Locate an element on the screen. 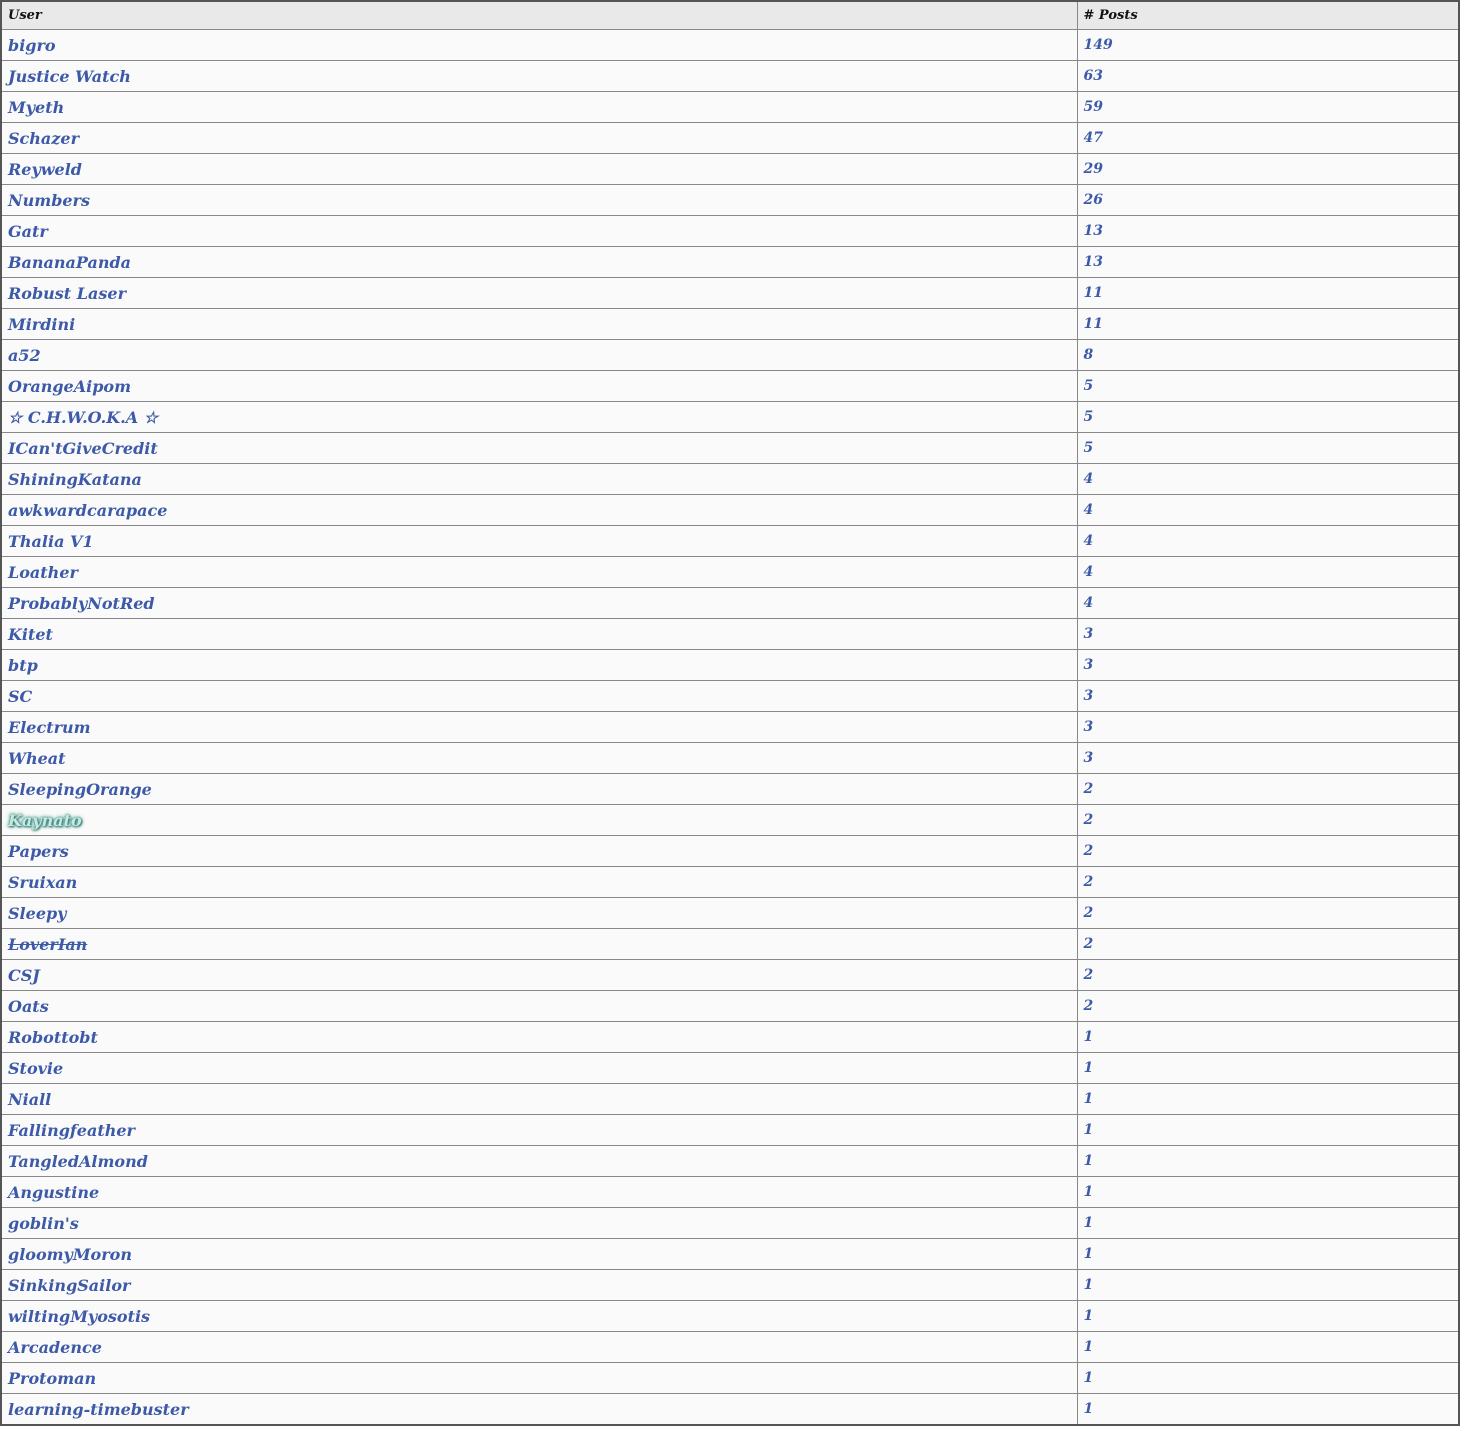 This screenshot has width=1462, height=1435. post-count-link: 149 is located at coordinates (1098, 45).